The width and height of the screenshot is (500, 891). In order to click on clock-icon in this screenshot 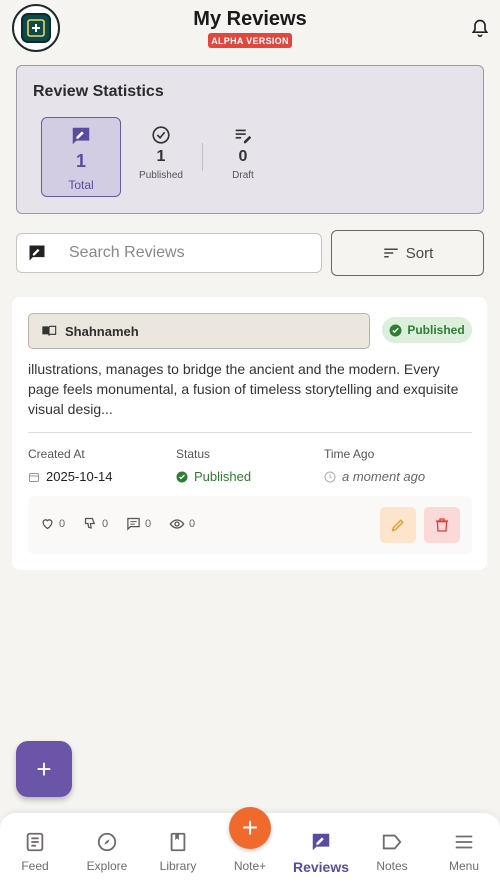, I will do `click(330, 476)`.